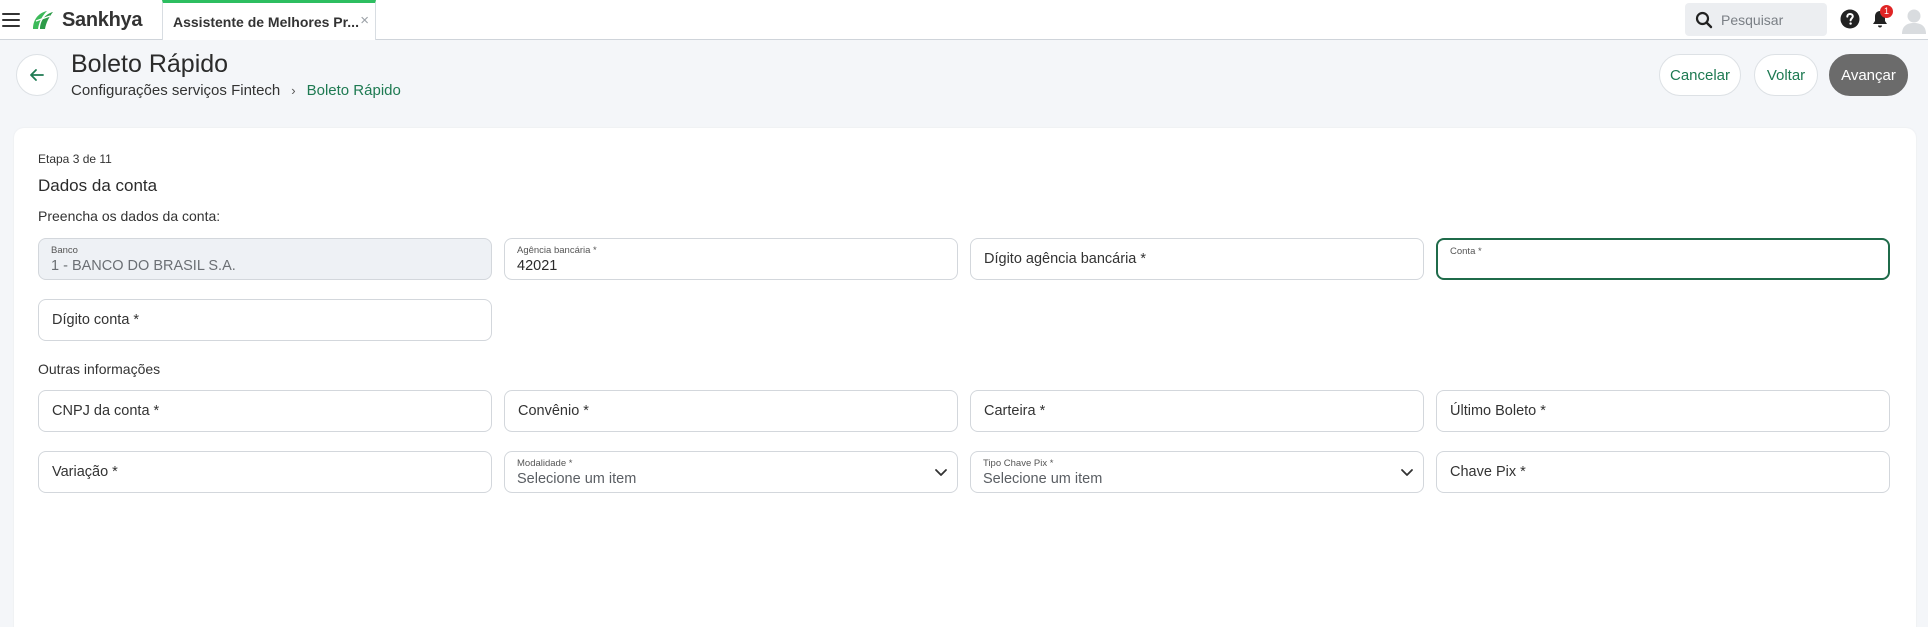 This screenshot has width=1928, height=627. Describe the element at coordinates (731, 411) in the screenshot. I see `agreement-field: Convênio *` at that location.